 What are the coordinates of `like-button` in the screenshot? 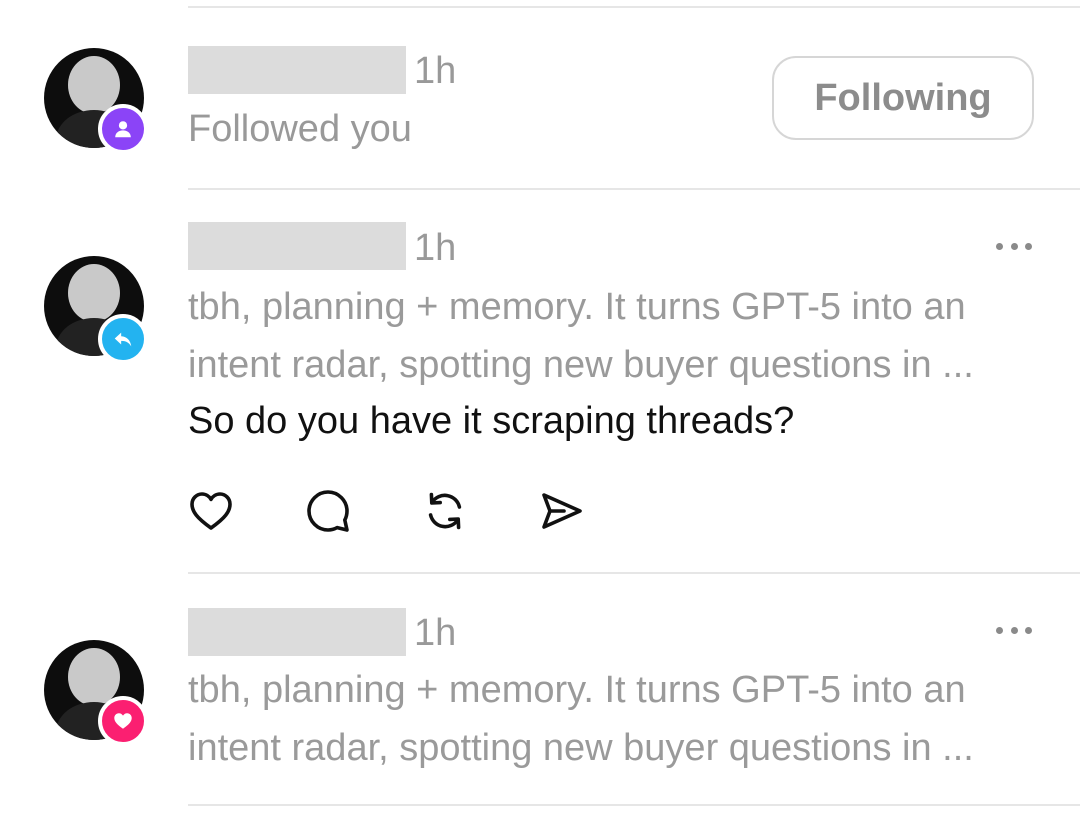 It's located at (211, 511).